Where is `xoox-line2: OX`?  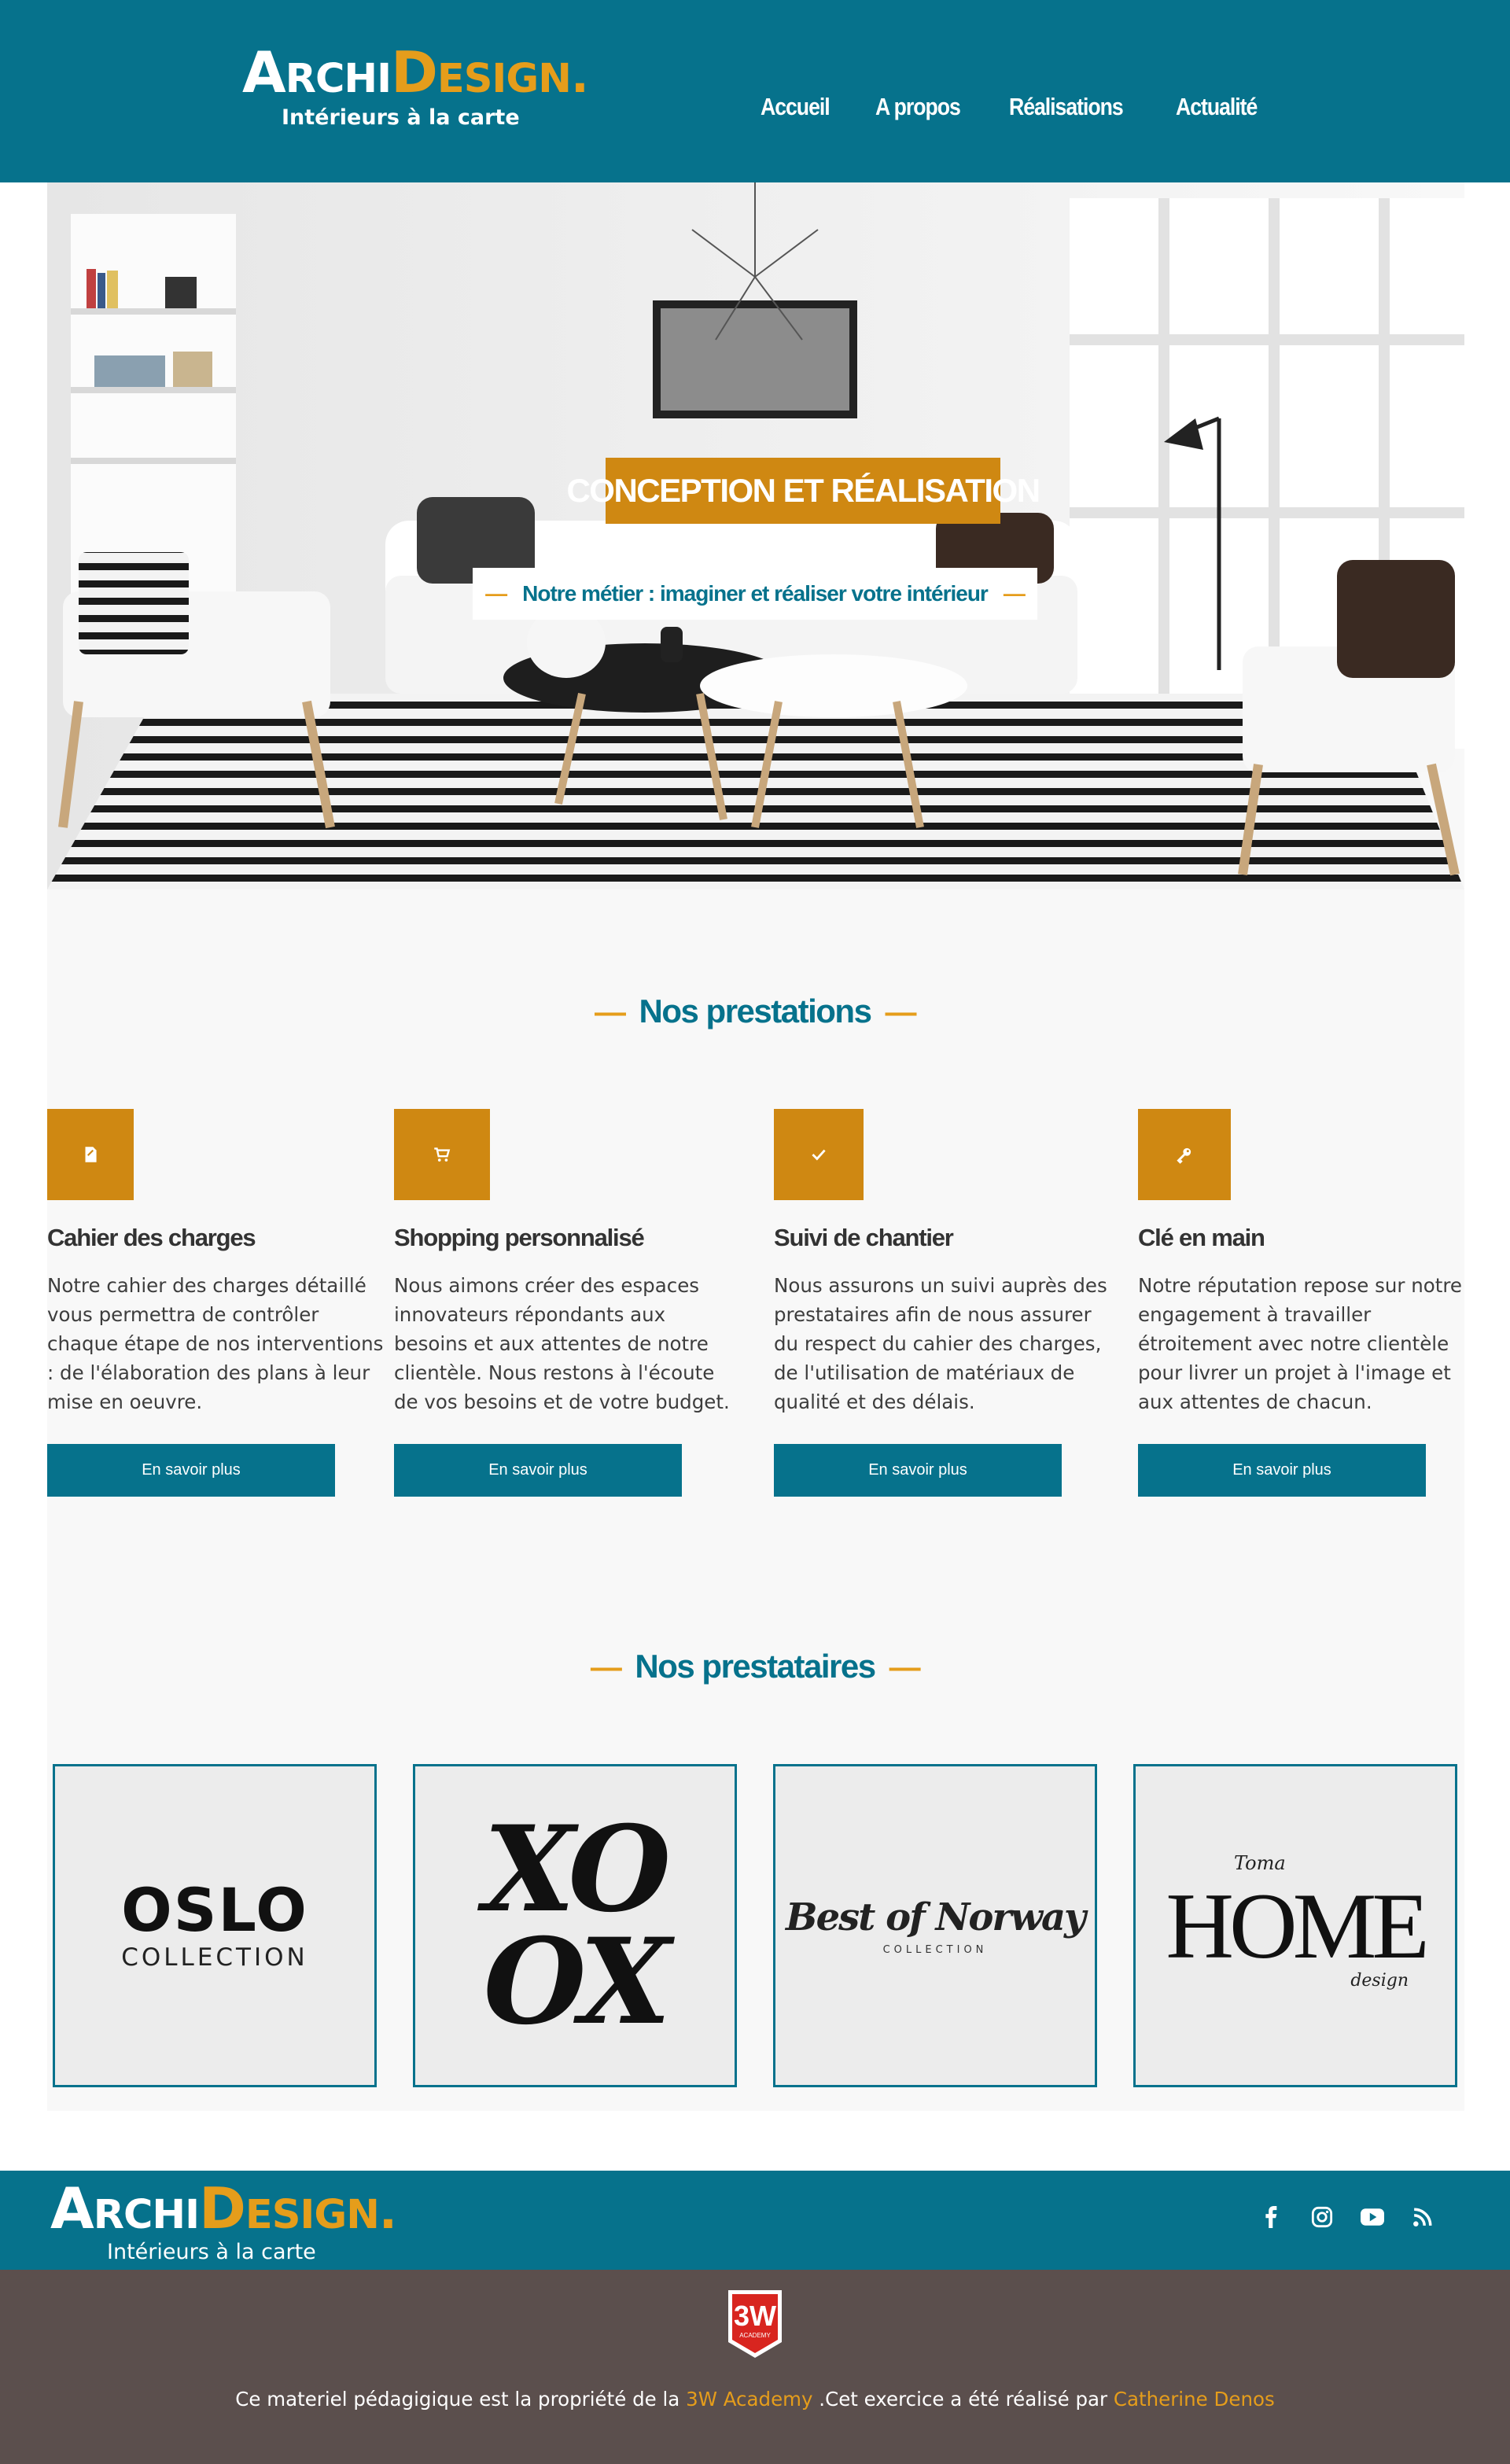
xoox-line2: OX is located at coordinates (577, 1981).